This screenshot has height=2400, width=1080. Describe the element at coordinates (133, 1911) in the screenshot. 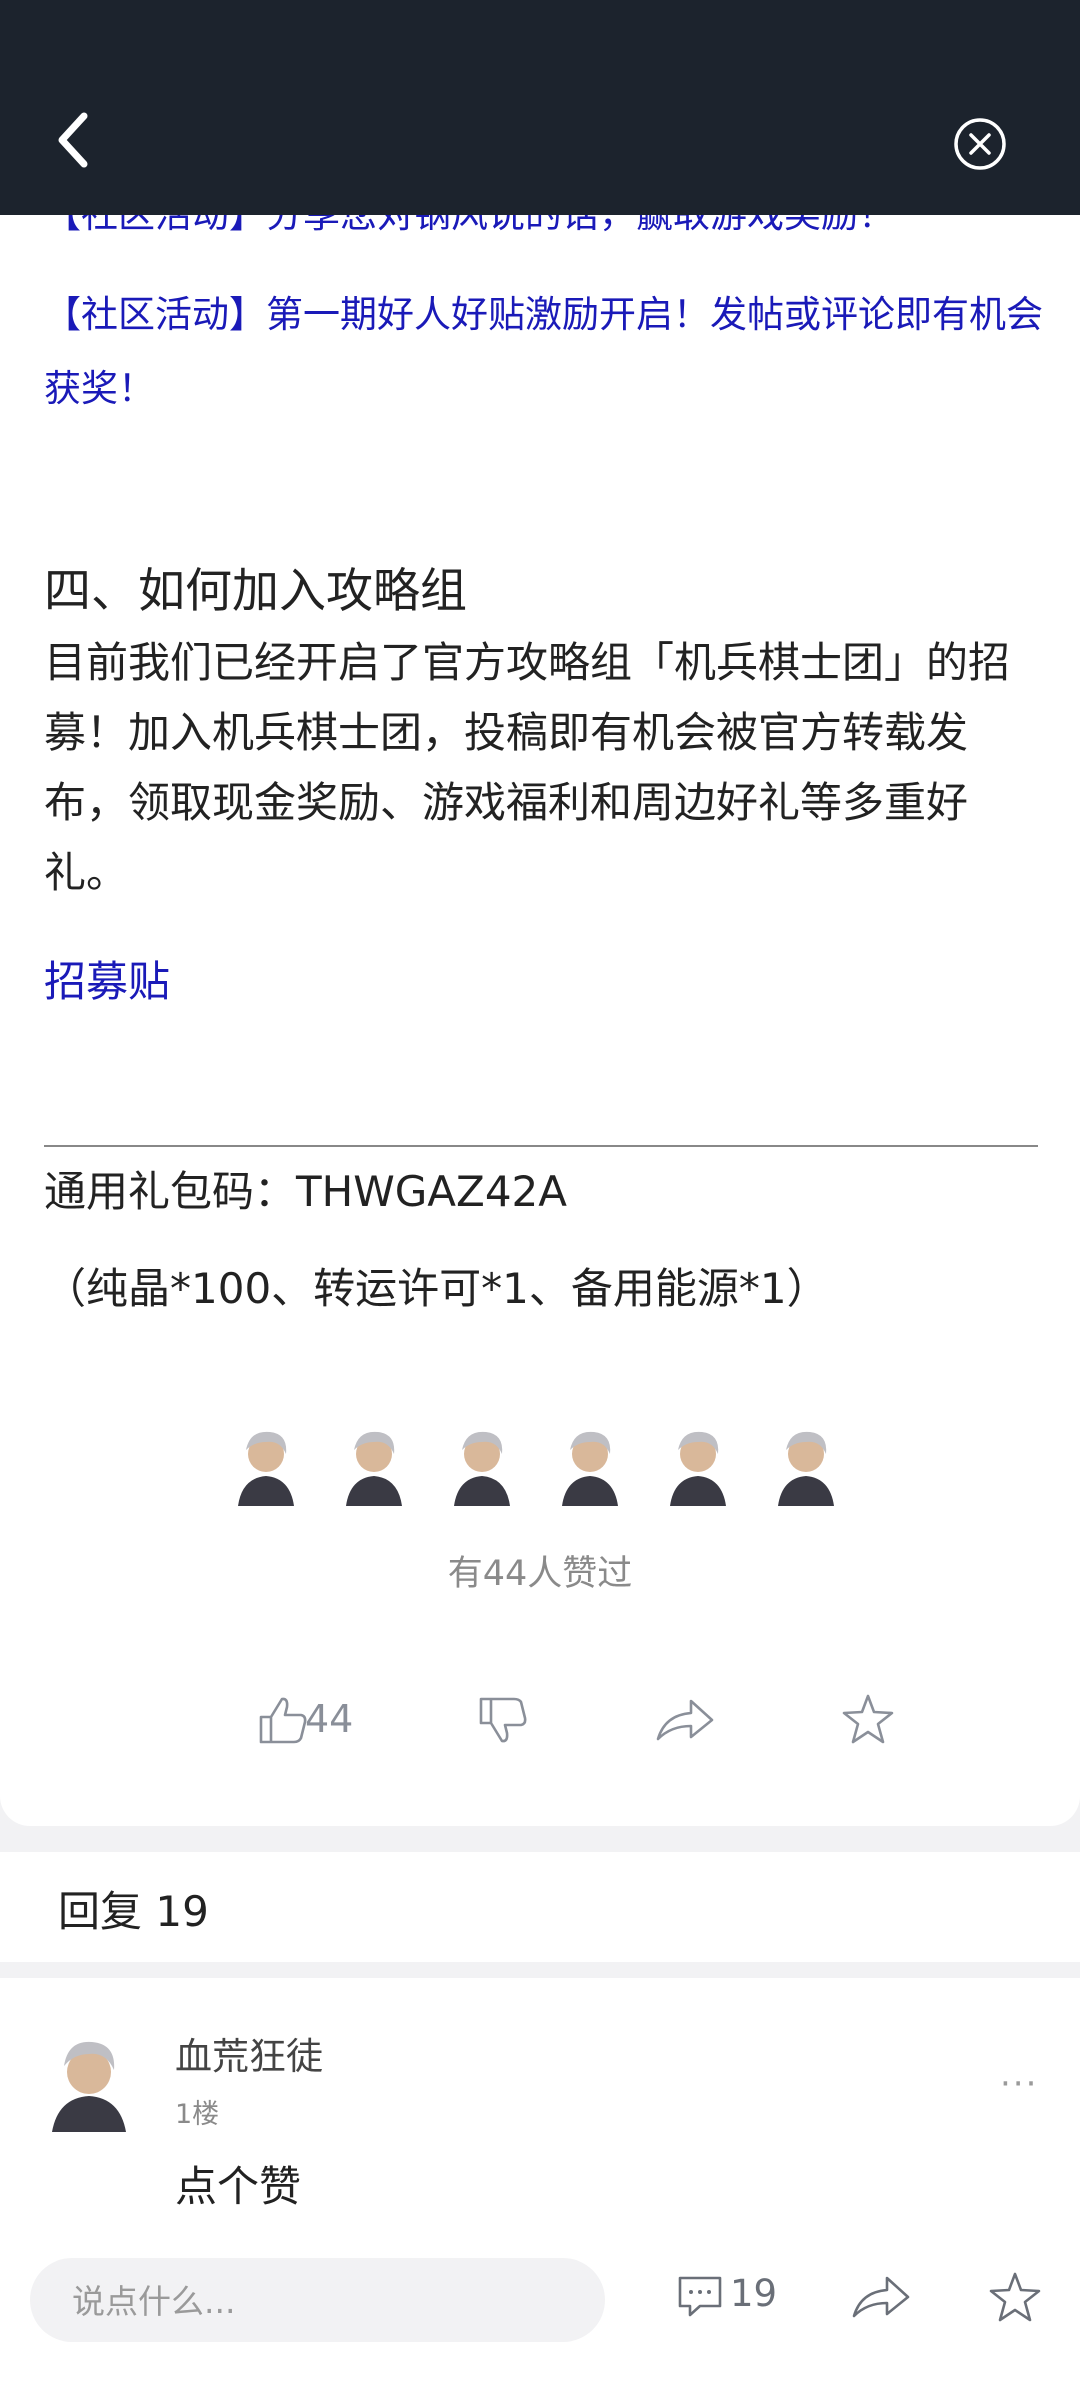

I see `replies-count-label: 回复 19` at that location.